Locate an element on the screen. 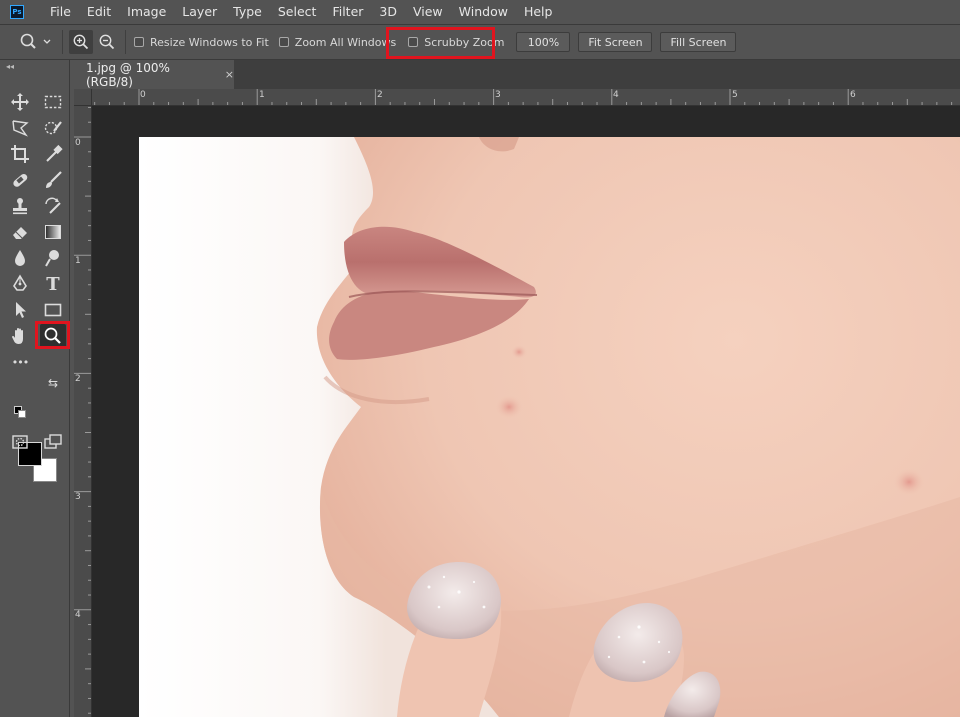  vertical-ruler: 0 1 2 3 4 is located at coordinates (83, 411).